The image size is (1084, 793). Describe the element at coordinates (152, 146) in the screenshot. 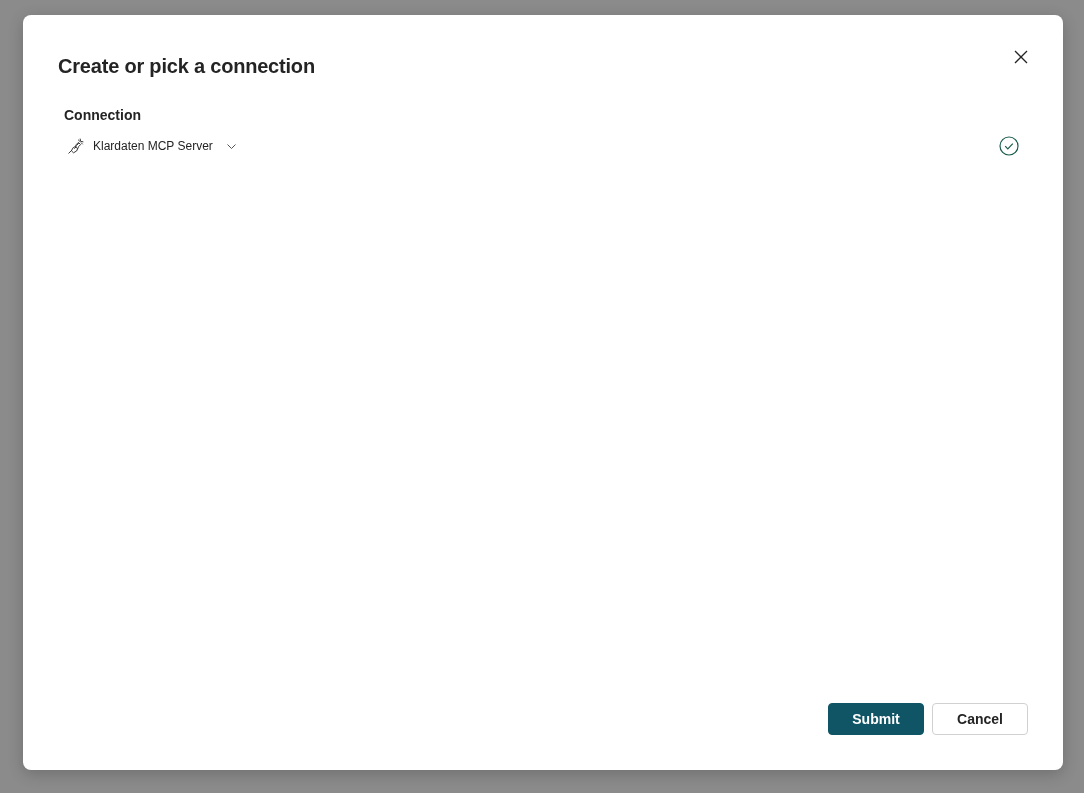

I see `connection-dropdown: Klardaten MCP Server` at that location.